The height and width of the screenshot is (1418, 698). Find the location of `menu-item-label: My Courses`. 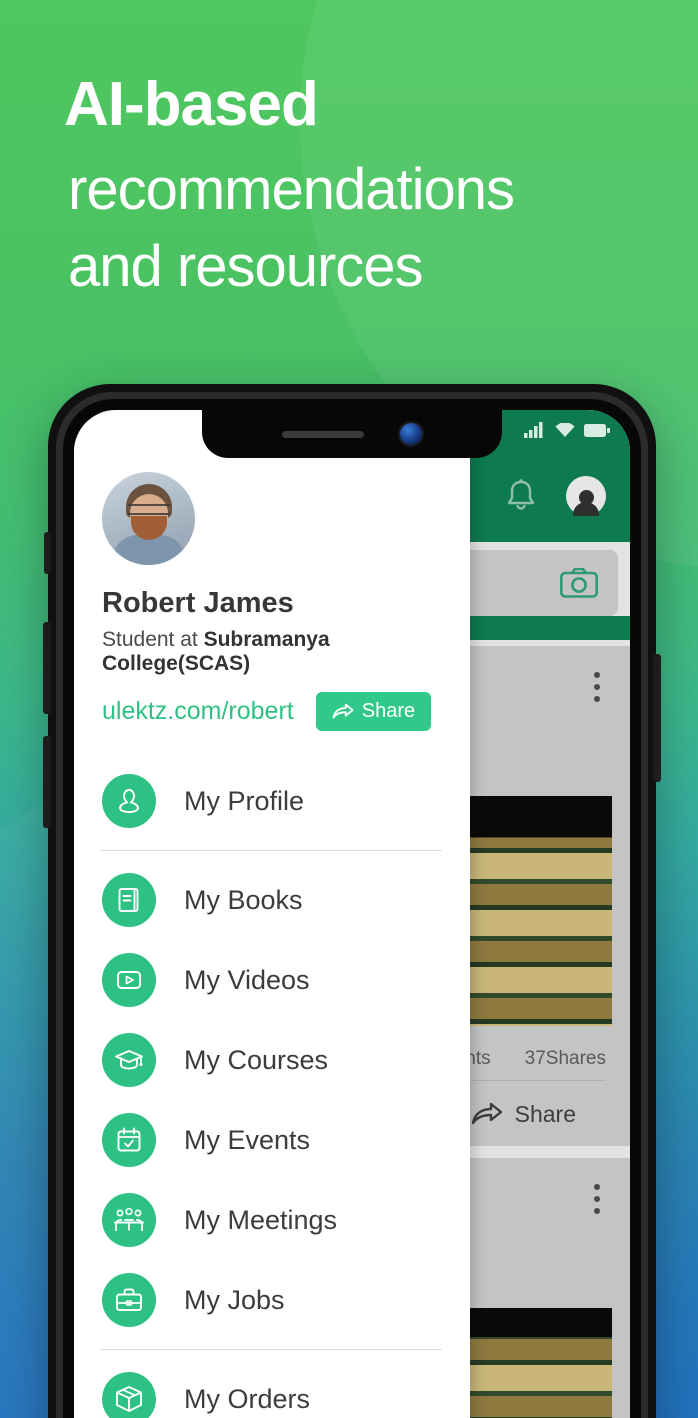

menu-item-label: My Courses is located at coordinates (256, 1059).